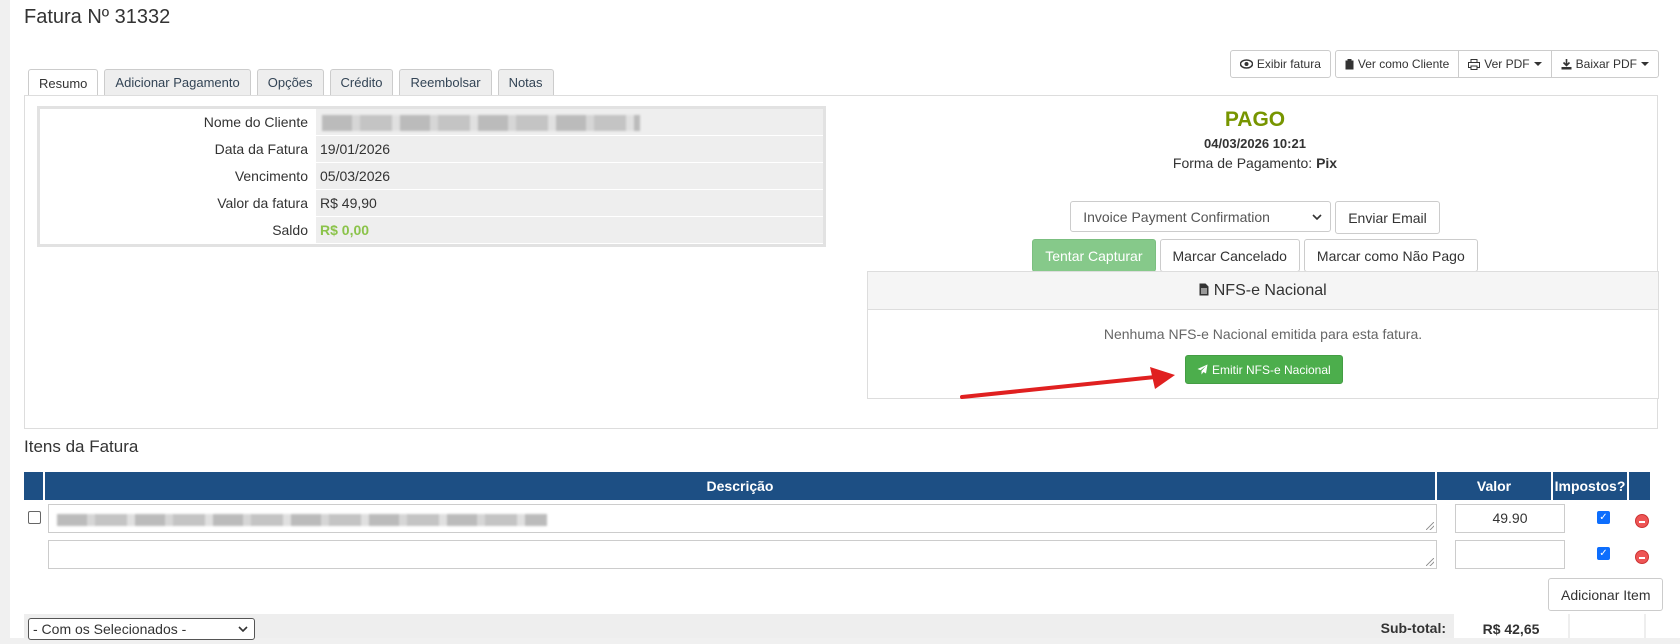 The image size is (1680, 644). Describe the element at coordinates (1288, 64) in the screenshot. I see `view-invoice-label: Exibir fatura` at that location.